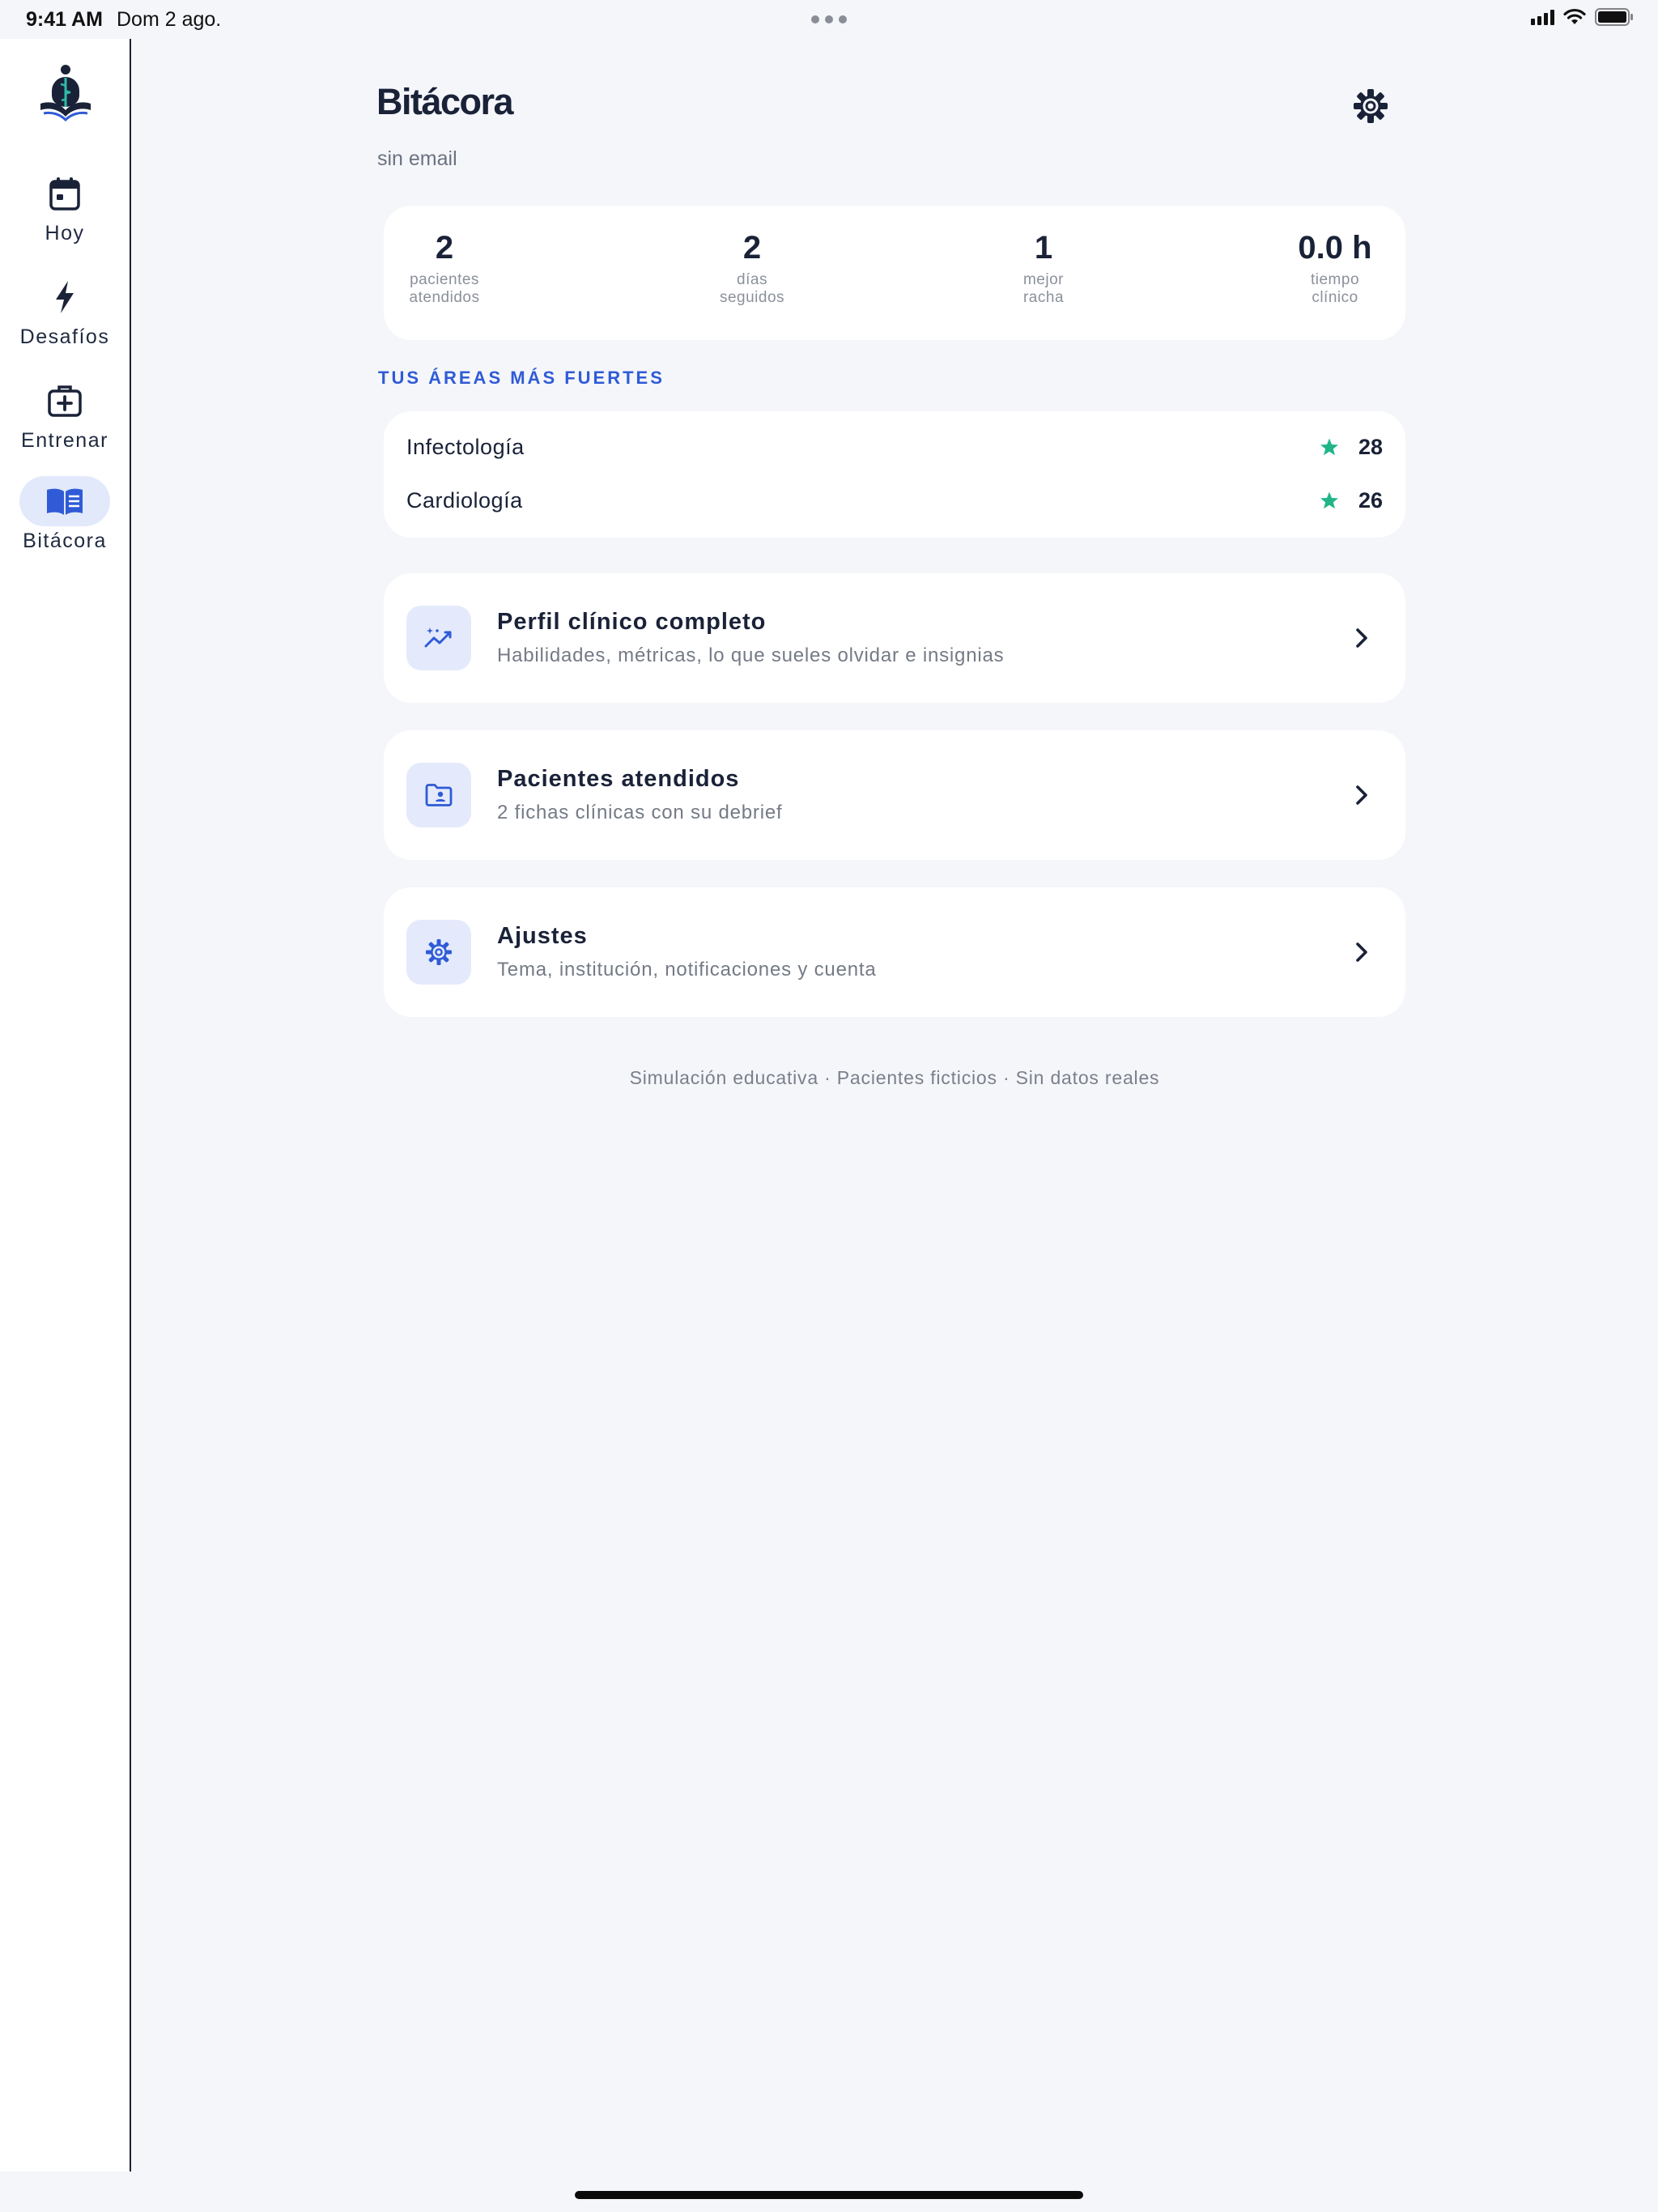 Image resolution: width=1658 pixels, height=2212 pixels. What do you see at coordinates (438, 638) in the screenshot?
I see `trend-sparkle-icon` at bounding box center [438, 638].